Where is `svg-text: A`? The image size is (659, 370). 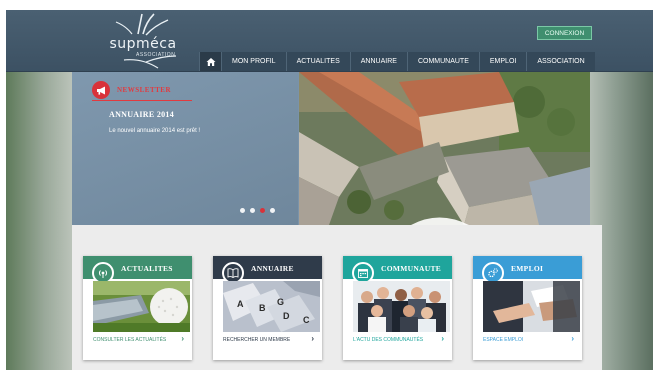 svg-text: A is located at coordinates (240, 304).